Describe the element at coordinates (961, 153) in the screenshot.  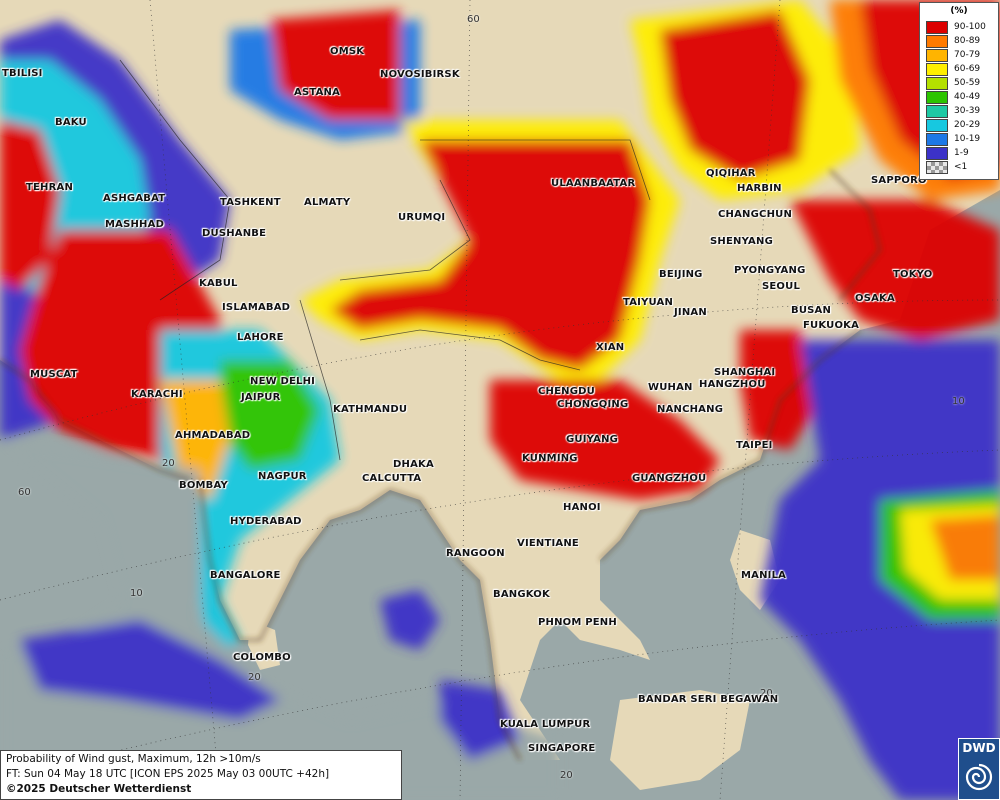
I see `legend-item: 1-9` at that location.